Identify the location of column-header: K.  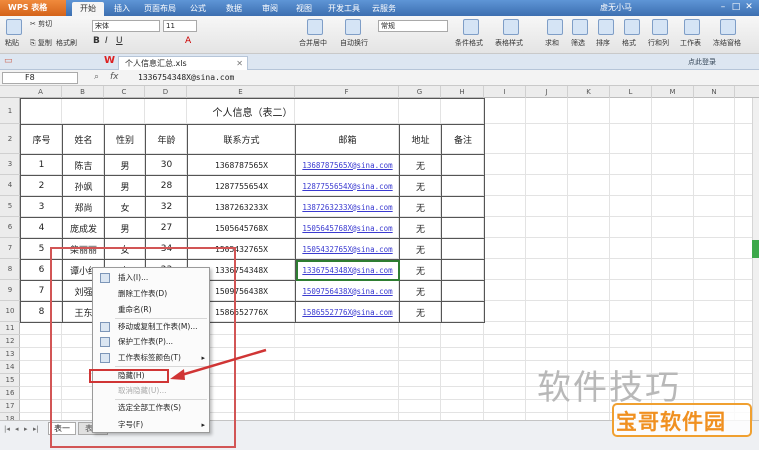
(589, 92).